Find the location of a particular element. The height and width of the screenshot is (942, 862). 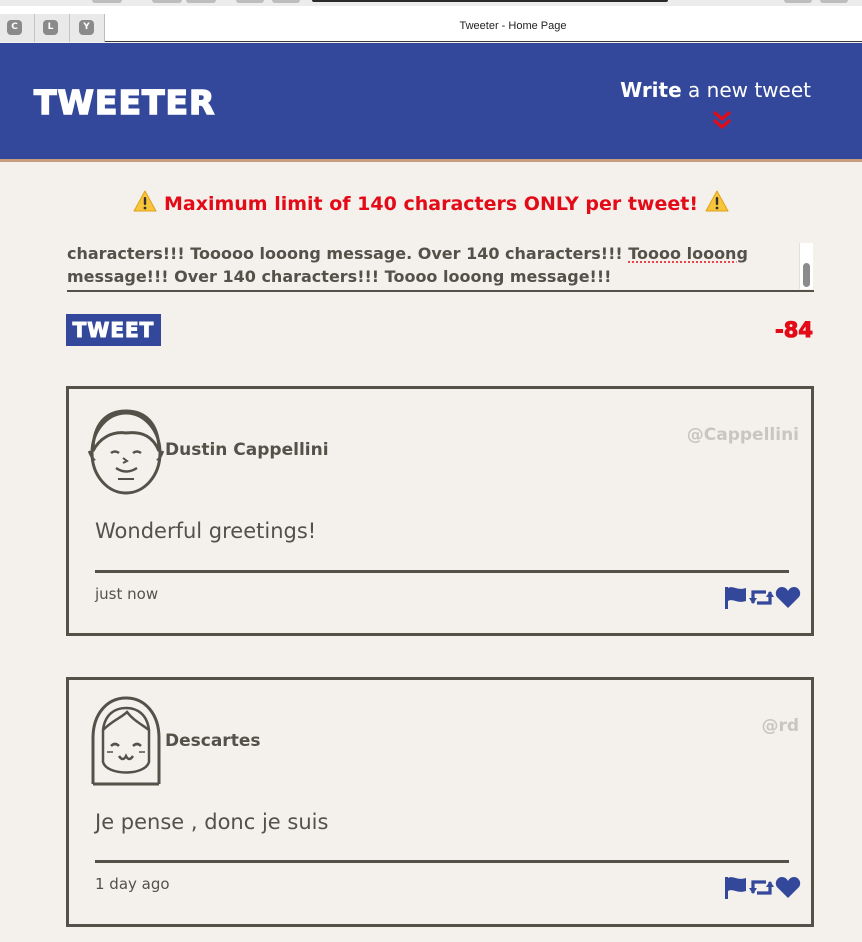

textarea-scrollbar is located at coordinates (806, 266).